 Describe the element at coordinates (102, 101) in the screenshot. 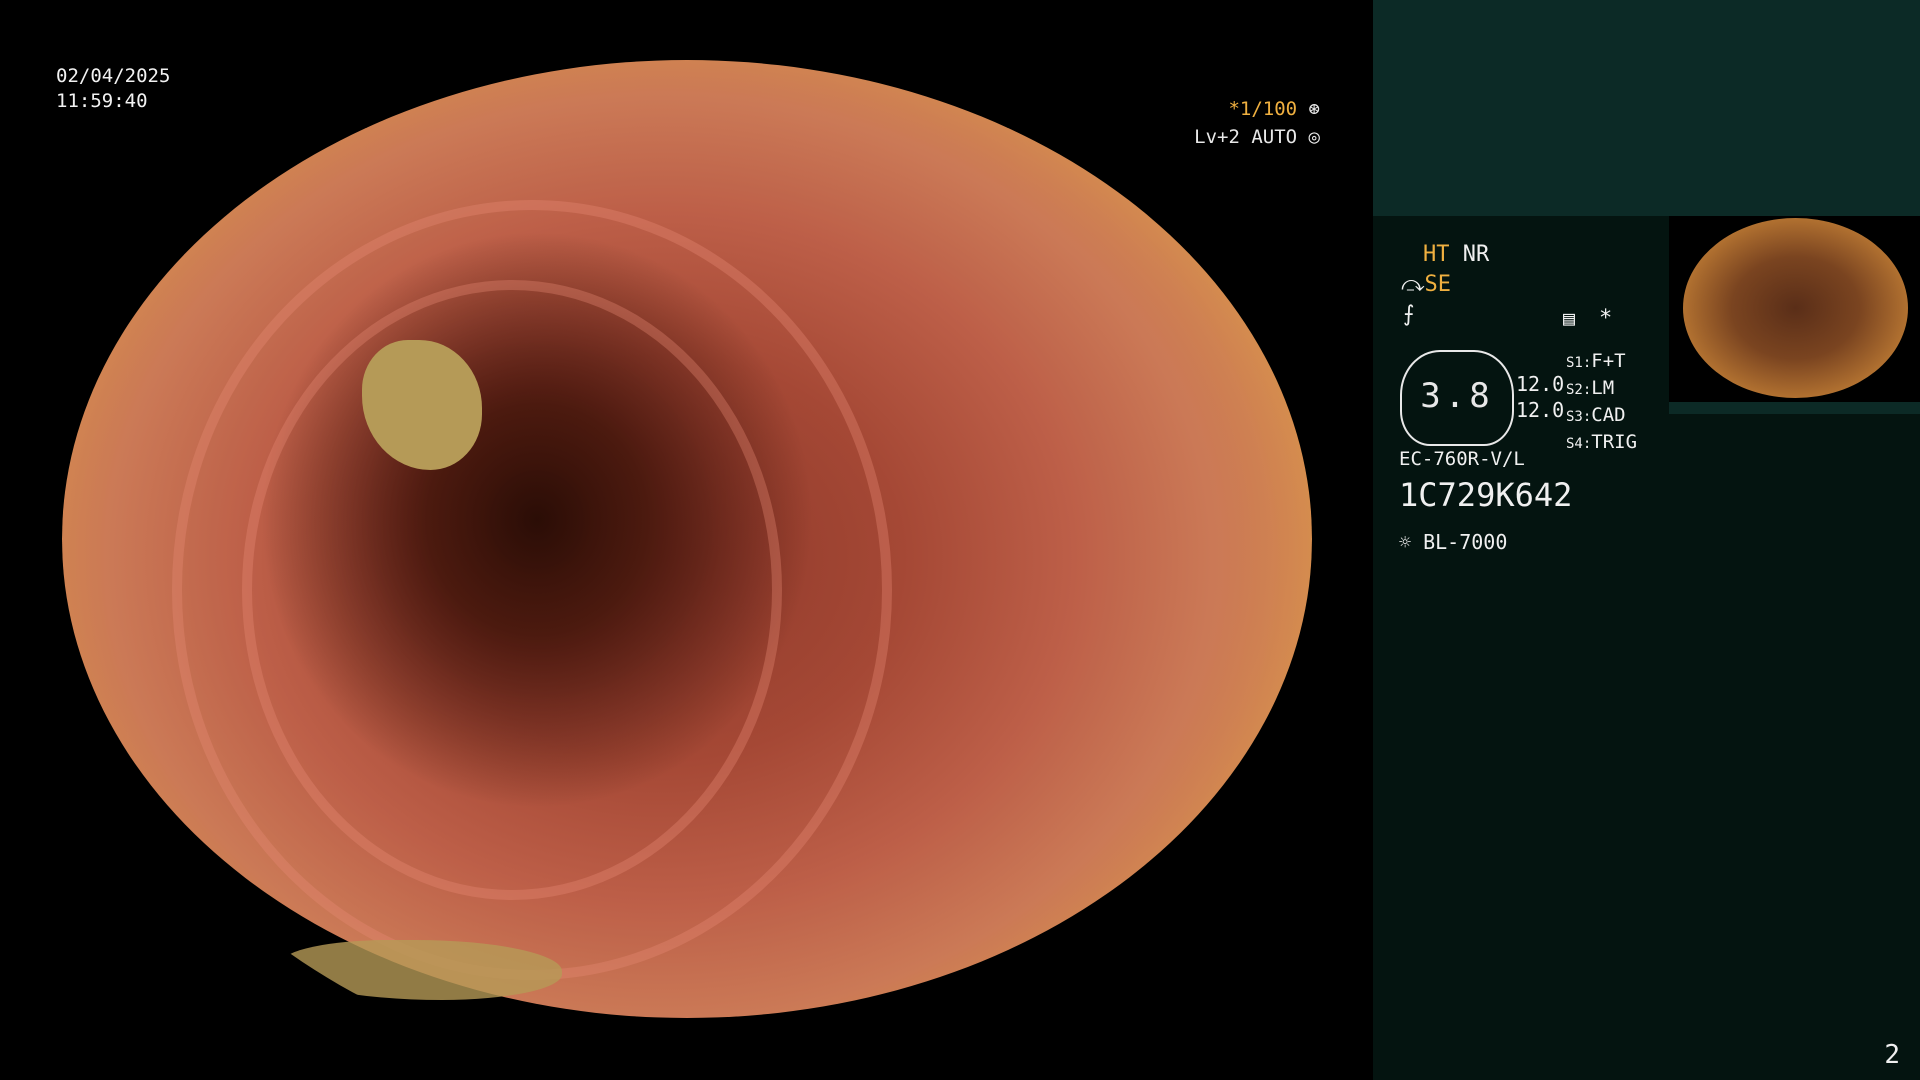

I see `time-text: 11:59:40` at that location.